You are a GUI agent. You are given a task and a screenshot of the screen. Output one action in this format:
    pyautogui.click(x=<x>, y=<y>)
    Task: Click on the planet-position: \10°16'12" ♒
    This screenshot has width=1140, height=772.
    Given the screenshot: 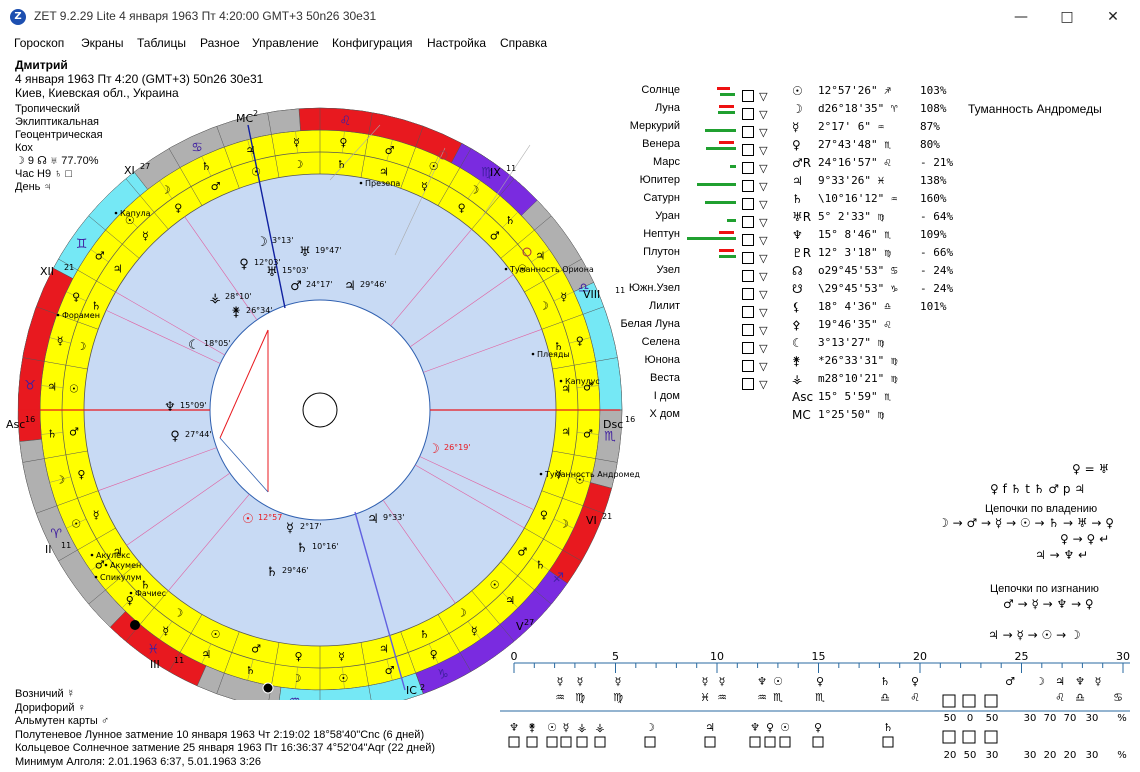 What is the action you would take?
    pyautogui.click(x=858, y=198)
    